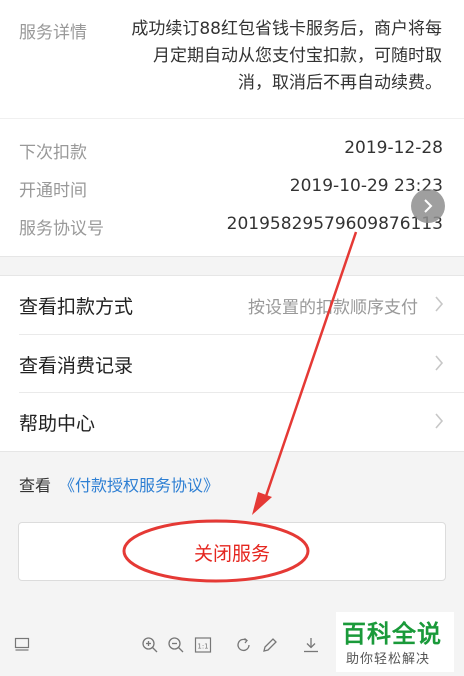 The height and width of the screenshot is (676, 464). What do you see at coordinates (22, 644) in the screenshot?
I see `layout-icon` at bounding box center [22, 644].